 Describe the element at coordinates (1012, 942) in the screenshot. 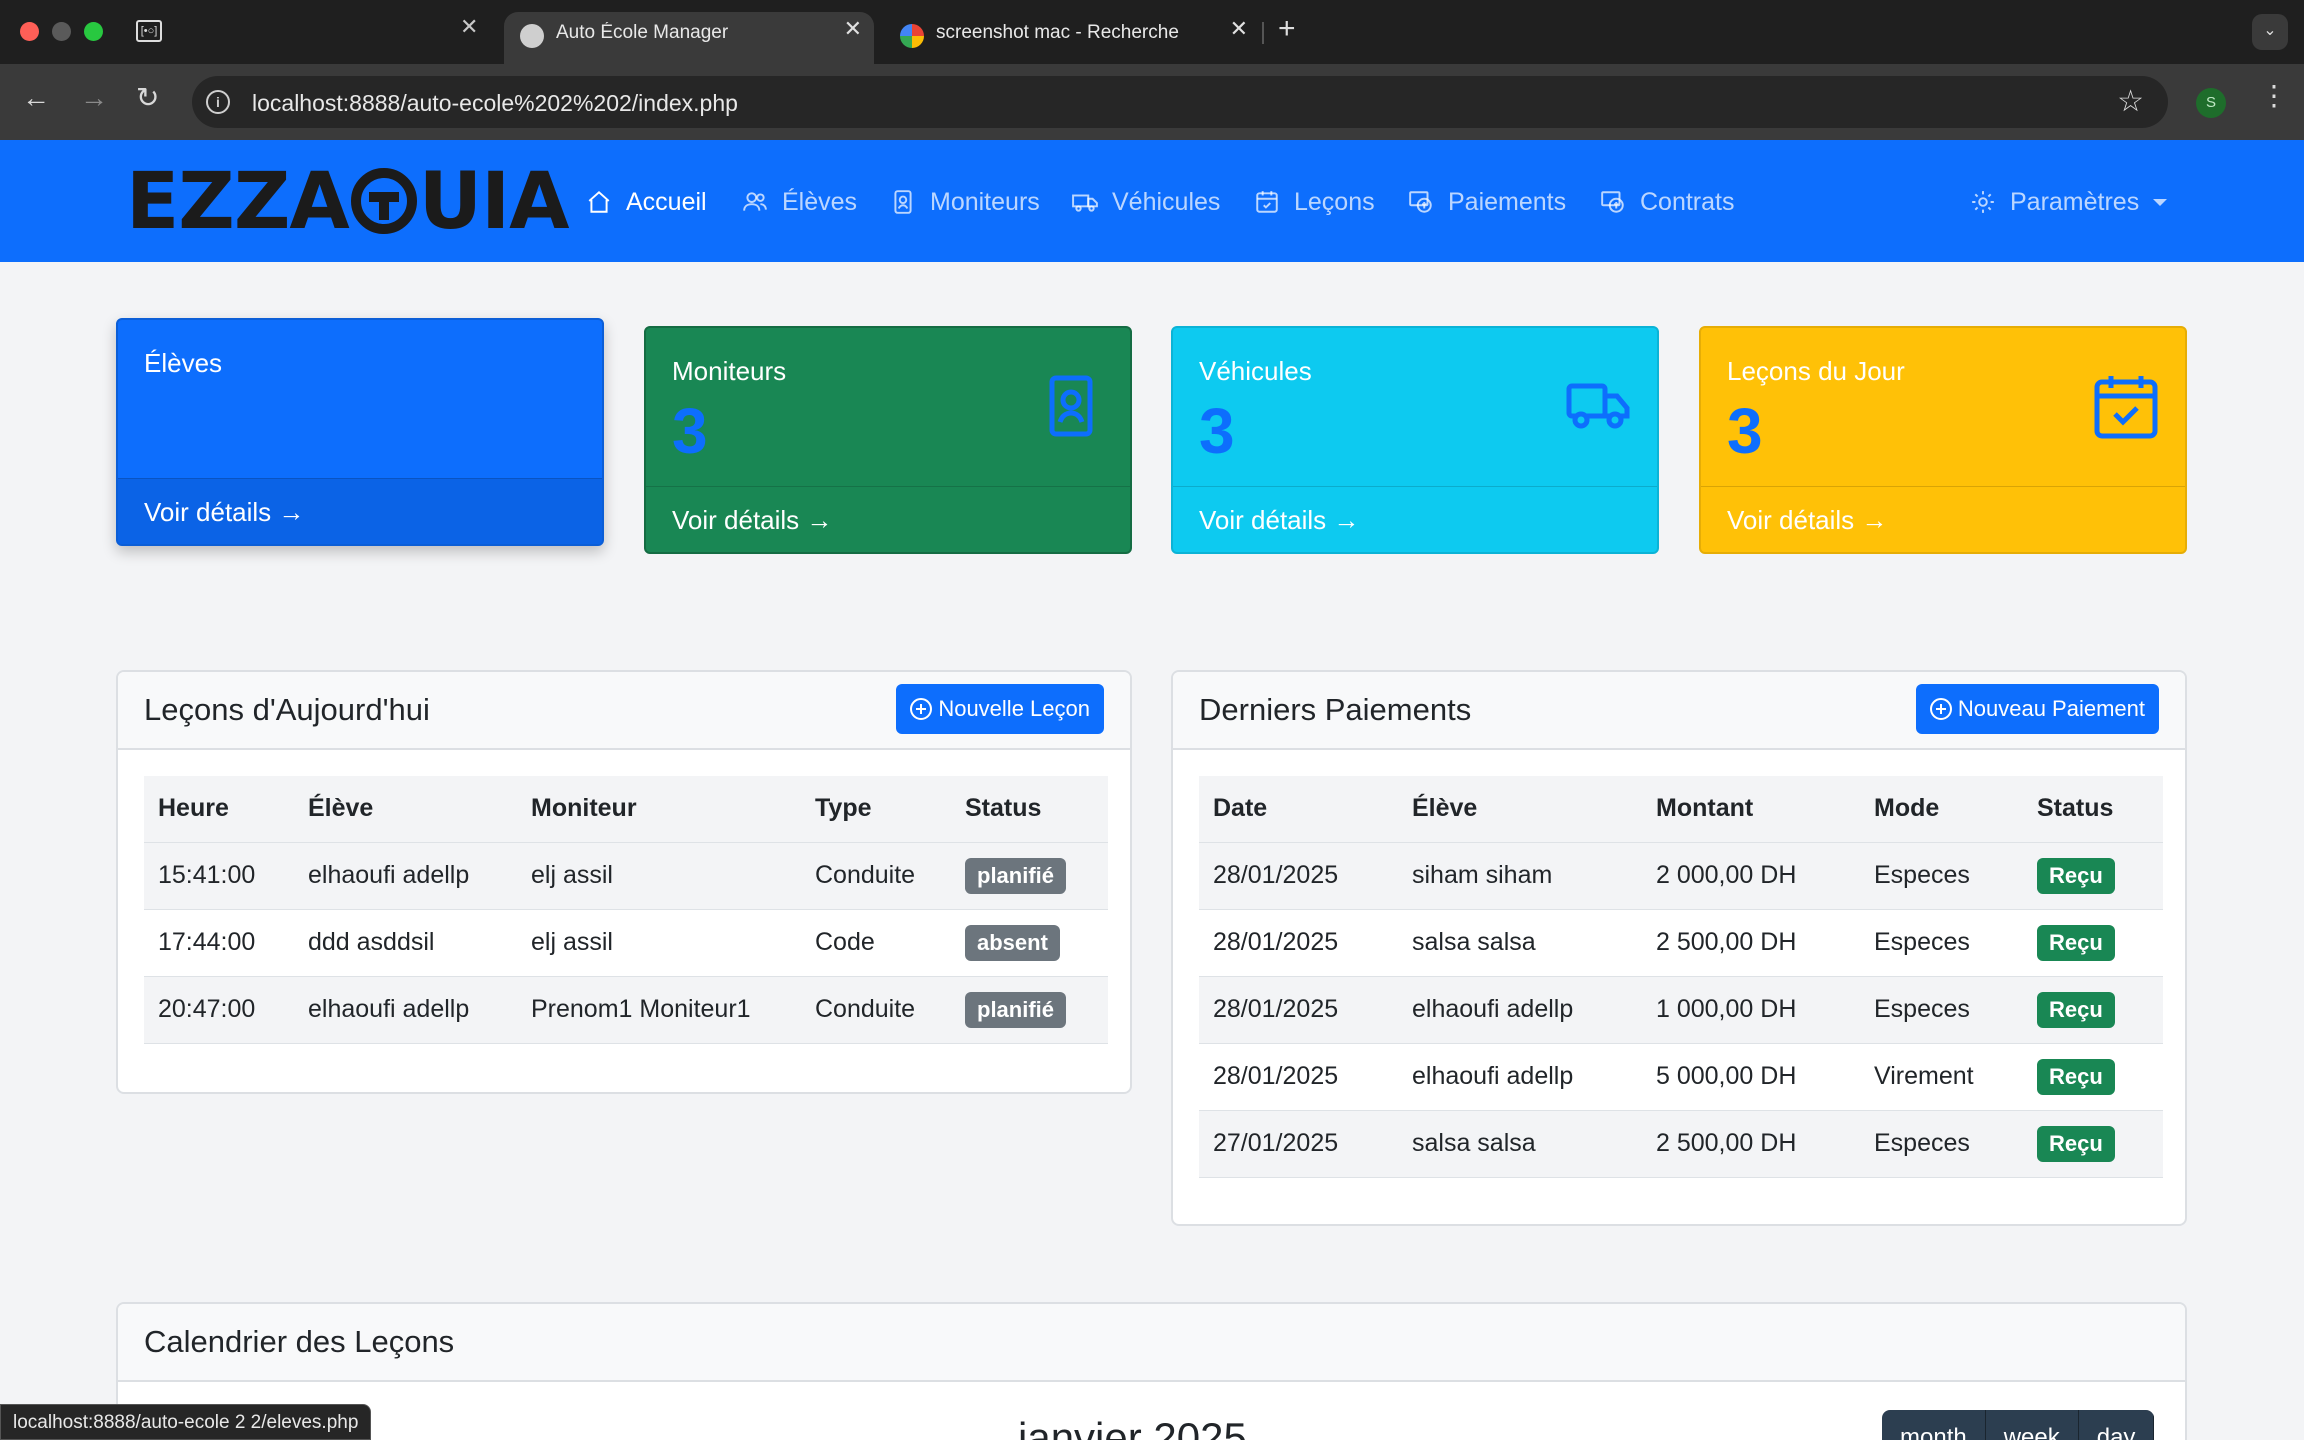

I see `status-badge: absent` at that location.